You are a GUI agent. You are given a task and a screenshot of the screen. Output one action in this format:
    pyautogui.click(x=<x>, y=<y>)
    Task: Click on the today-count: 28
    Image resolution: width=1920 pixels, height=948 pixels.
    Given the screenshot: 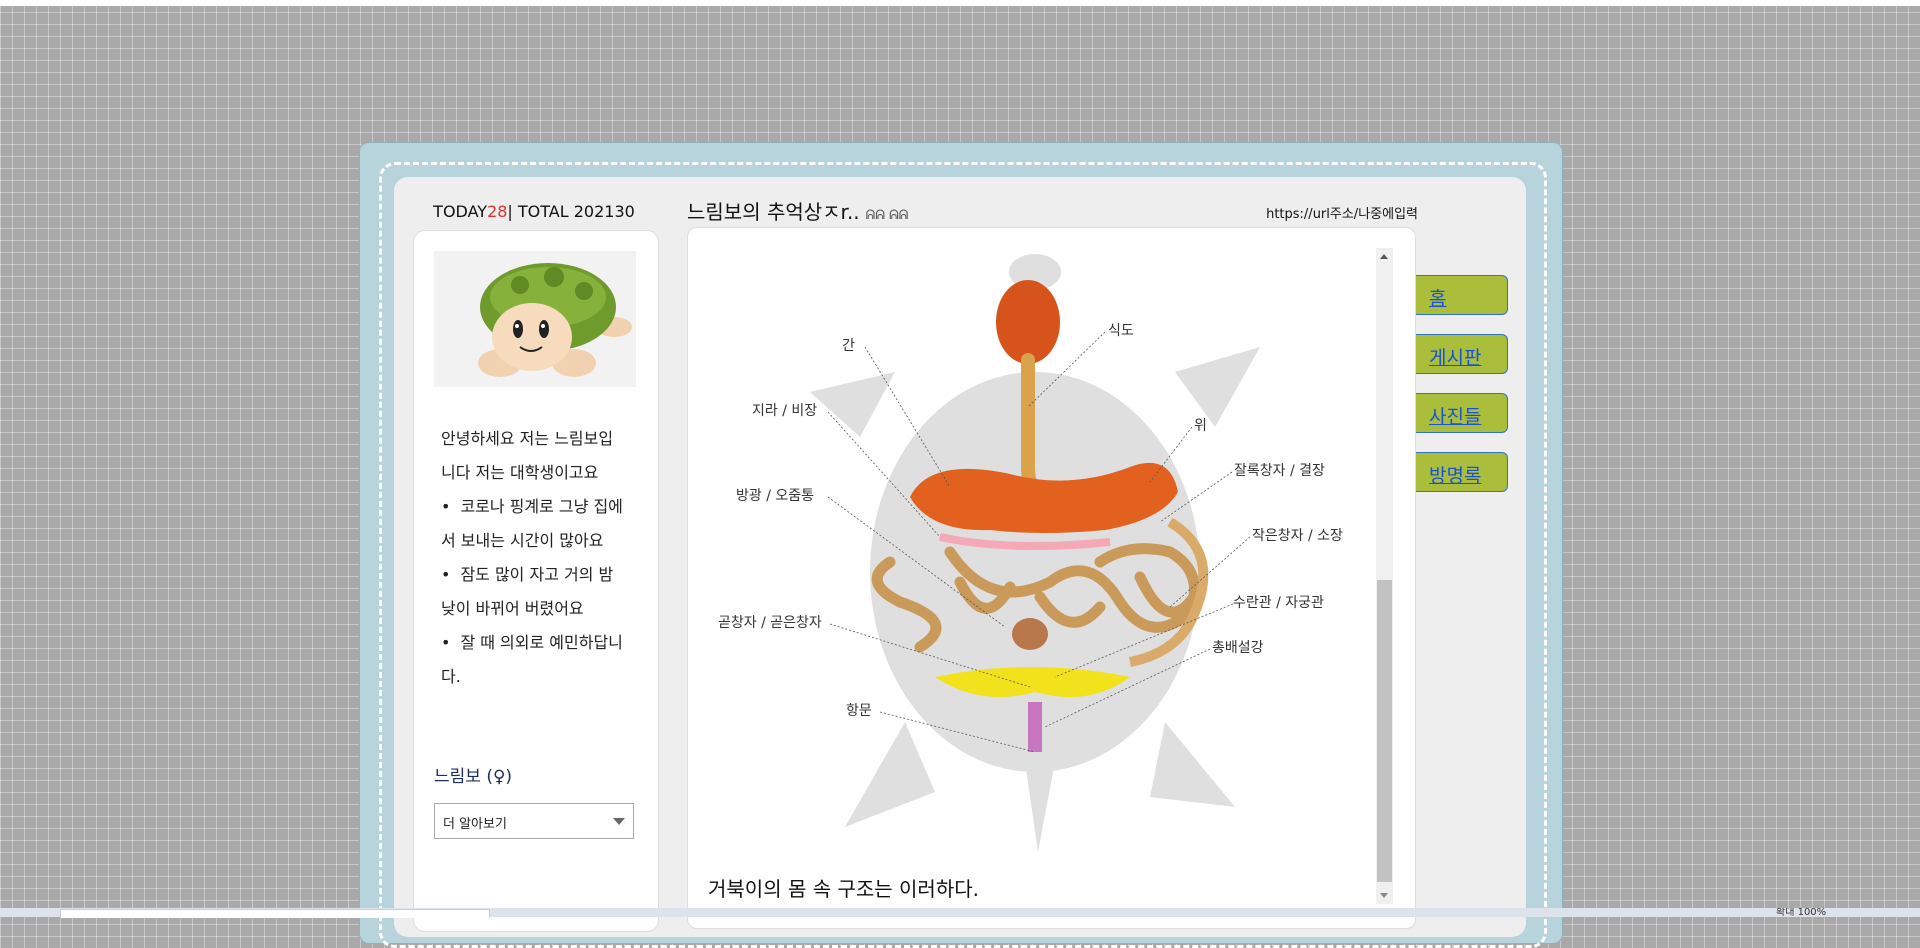 What is the action you would take?
    pyautogui.click(x=497, y=211)
    